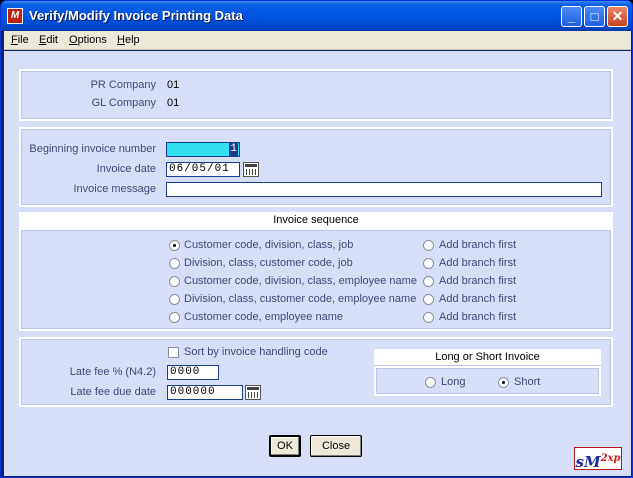 The width and height of the screenshot is (633, 478). I want to click on invoice-message-label: Invoice message, so click(114, 189).